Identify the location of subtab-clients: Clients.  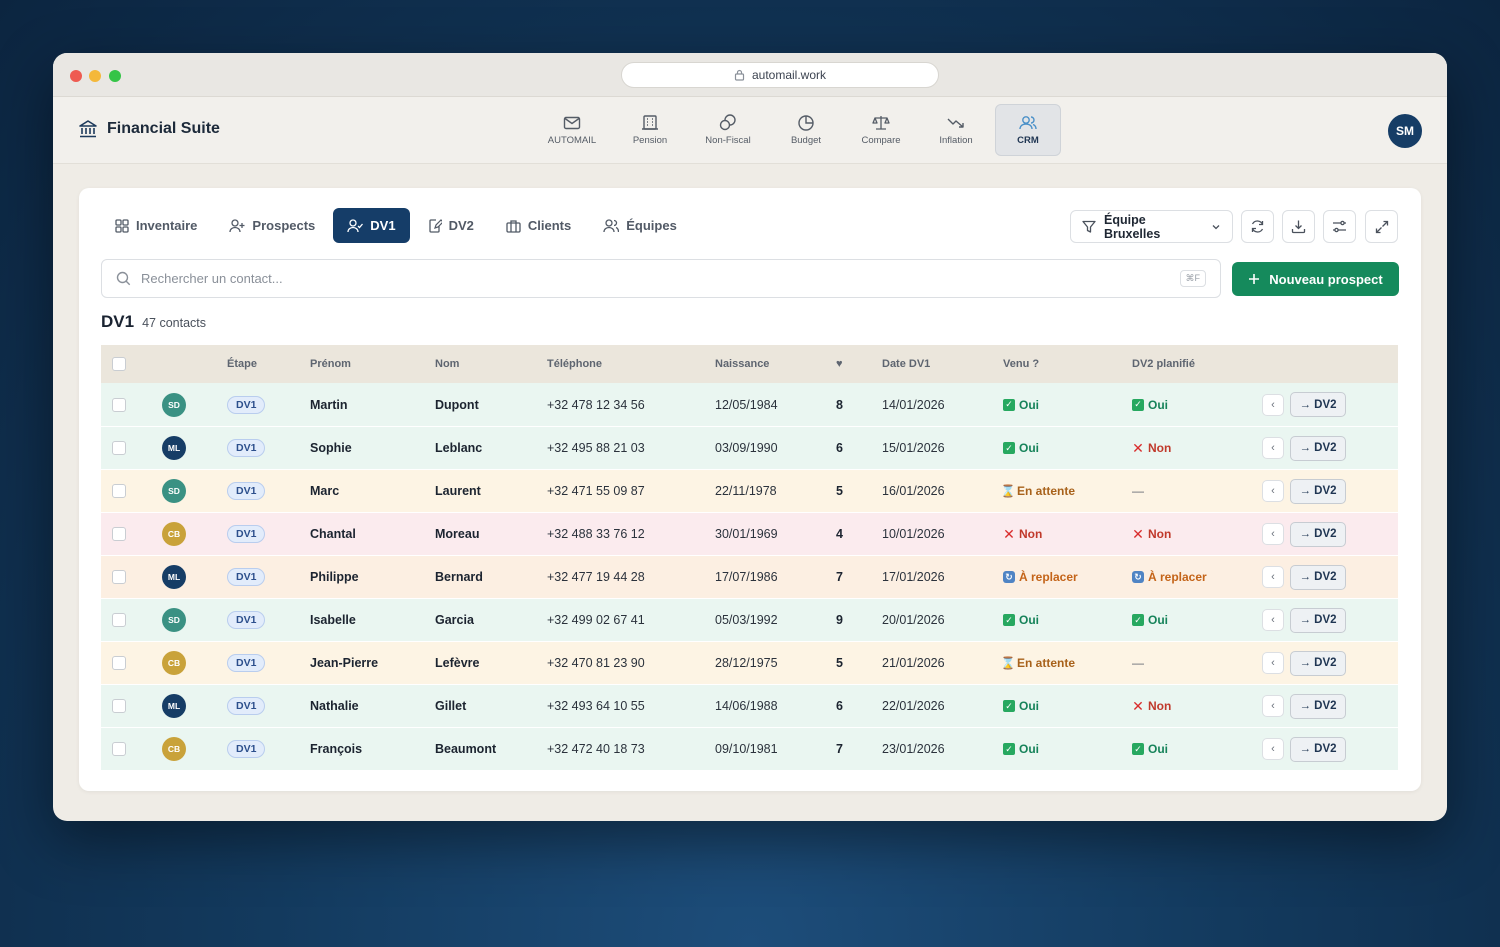
(538, 225).